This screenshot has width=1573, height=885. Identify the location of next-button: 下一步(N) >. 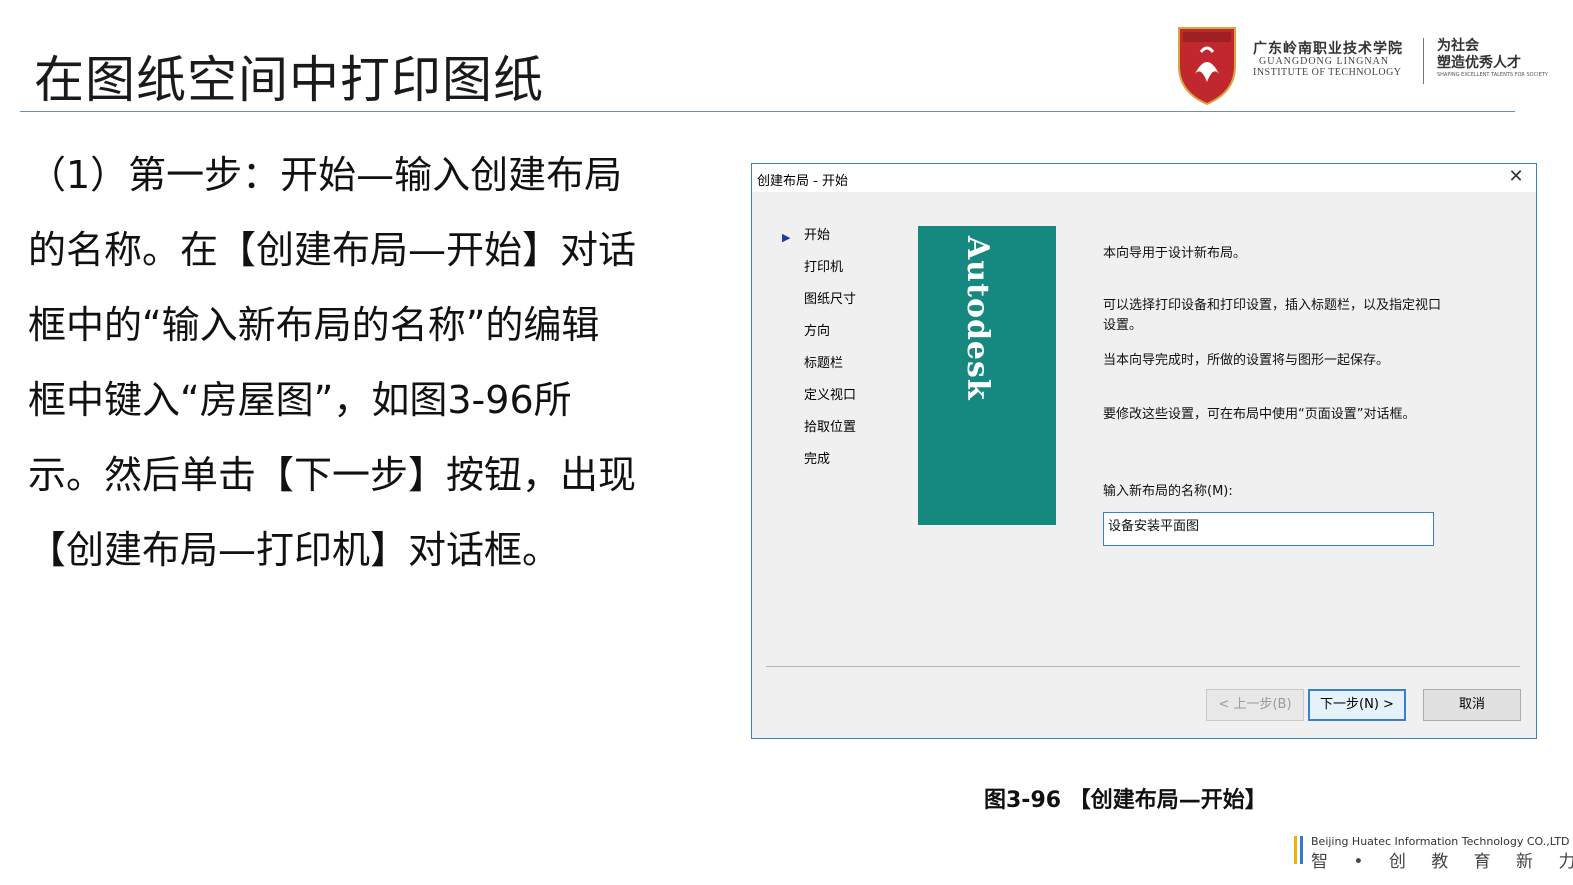
(1357, 705).